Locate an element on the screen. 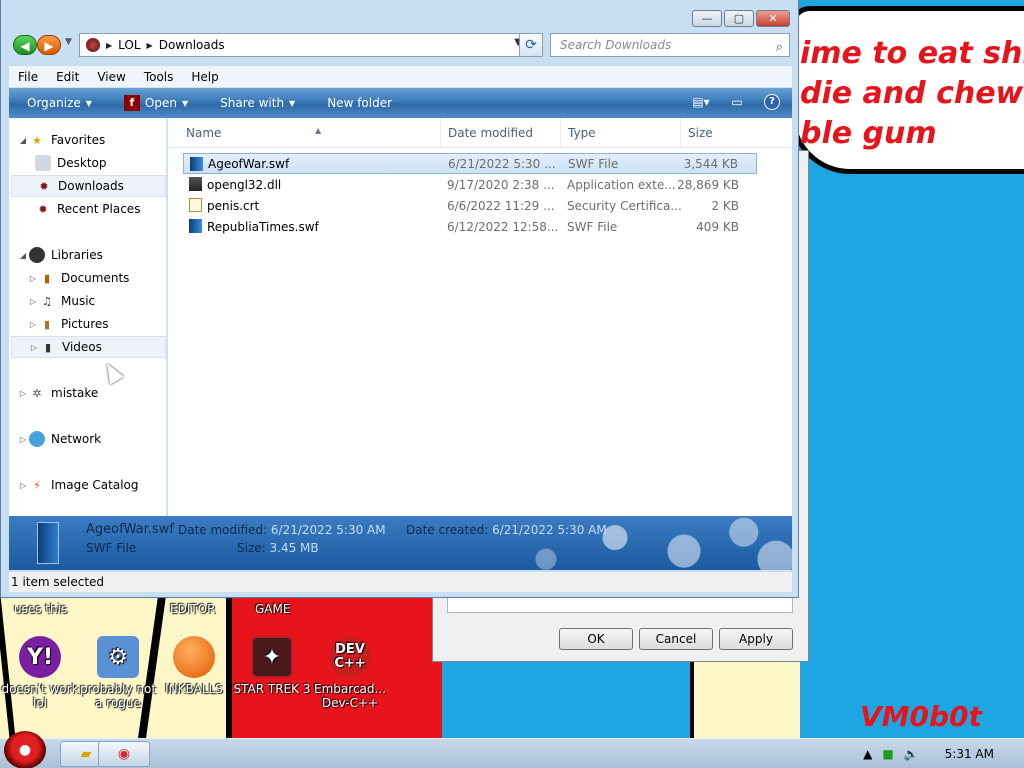  recent-pages-dropdown: ▼ is located at coordinates (68, 42).